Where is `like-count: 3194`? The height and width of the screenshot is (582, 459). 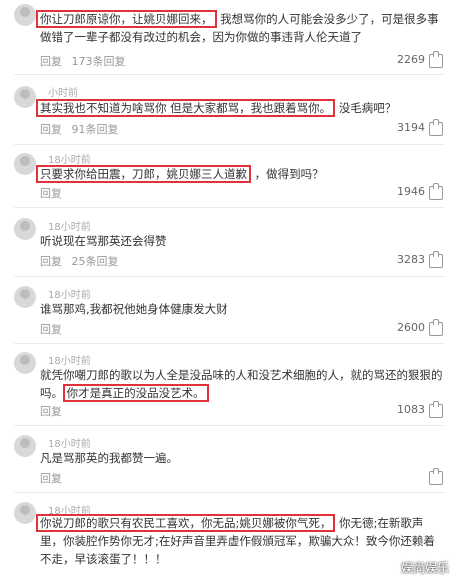
like-count: 3194 is located at coordinates (411, 127).